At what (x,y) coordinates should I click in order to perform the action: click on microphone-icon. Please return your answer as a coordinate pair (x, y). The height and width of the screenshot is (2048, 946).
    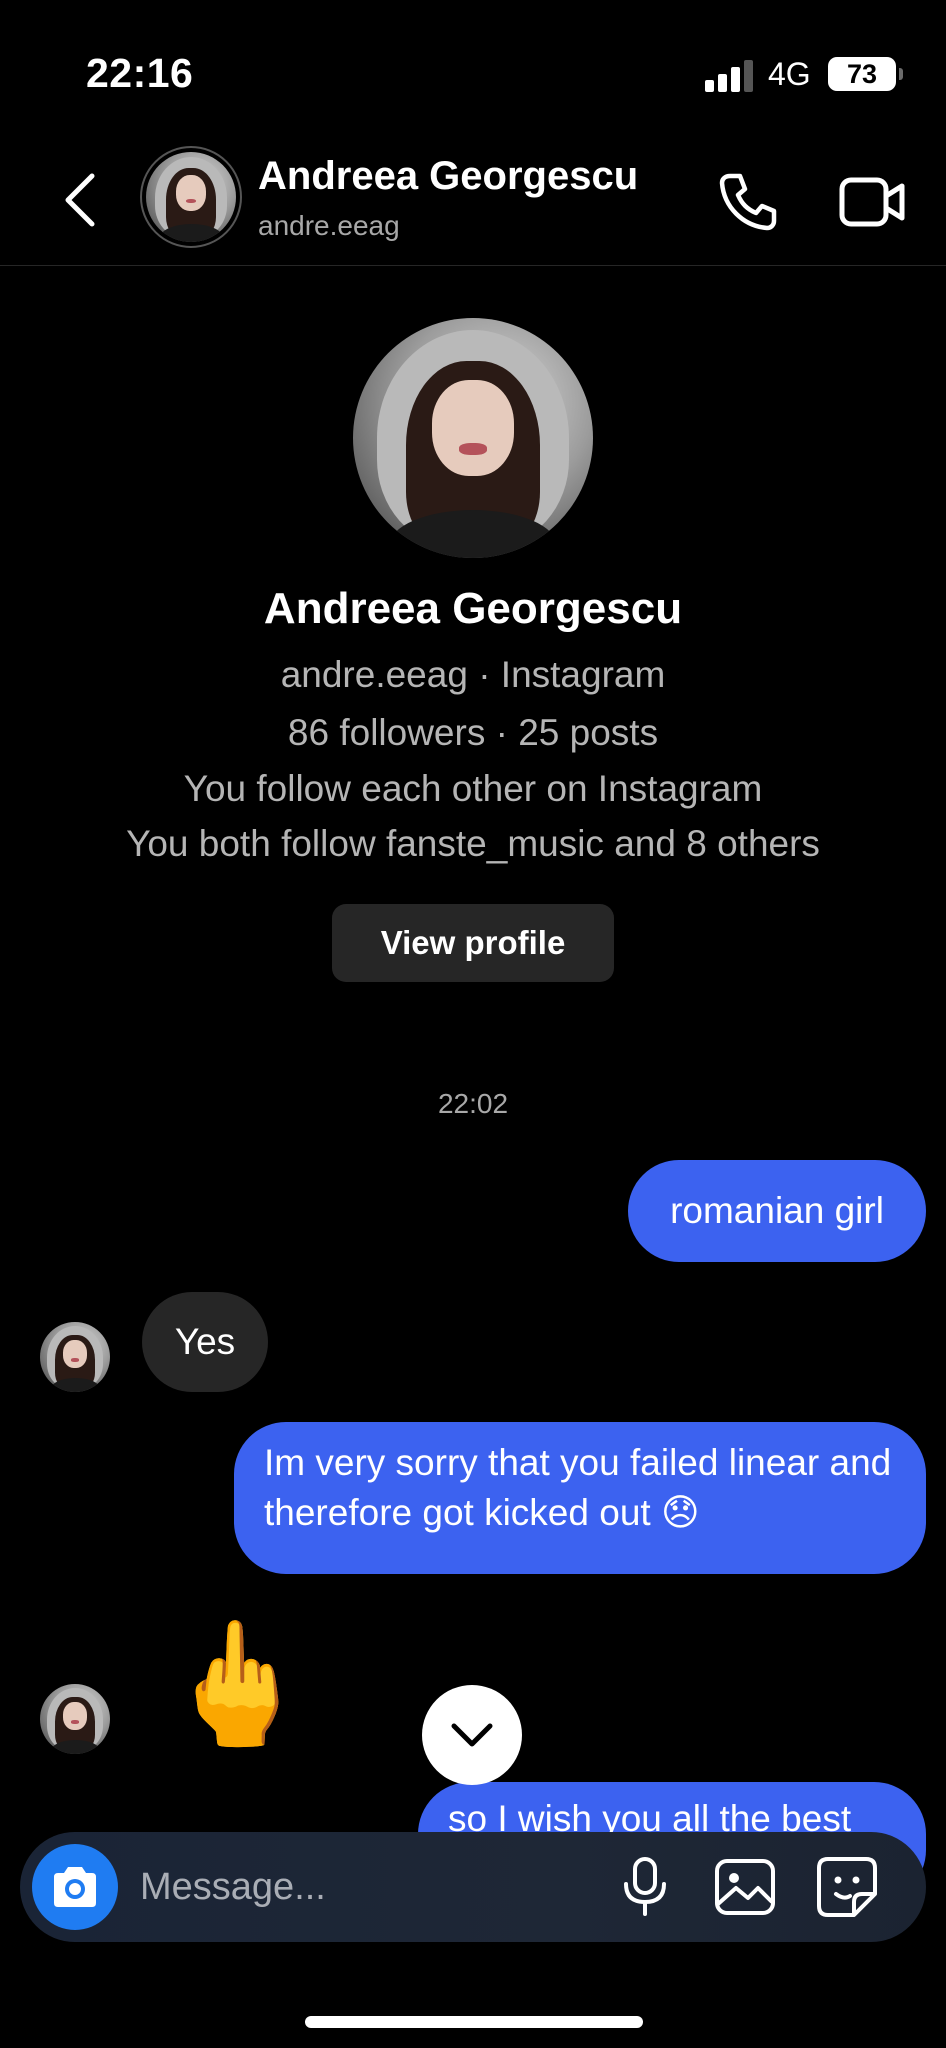
    Looking at the image, I should click on (645, 1887).